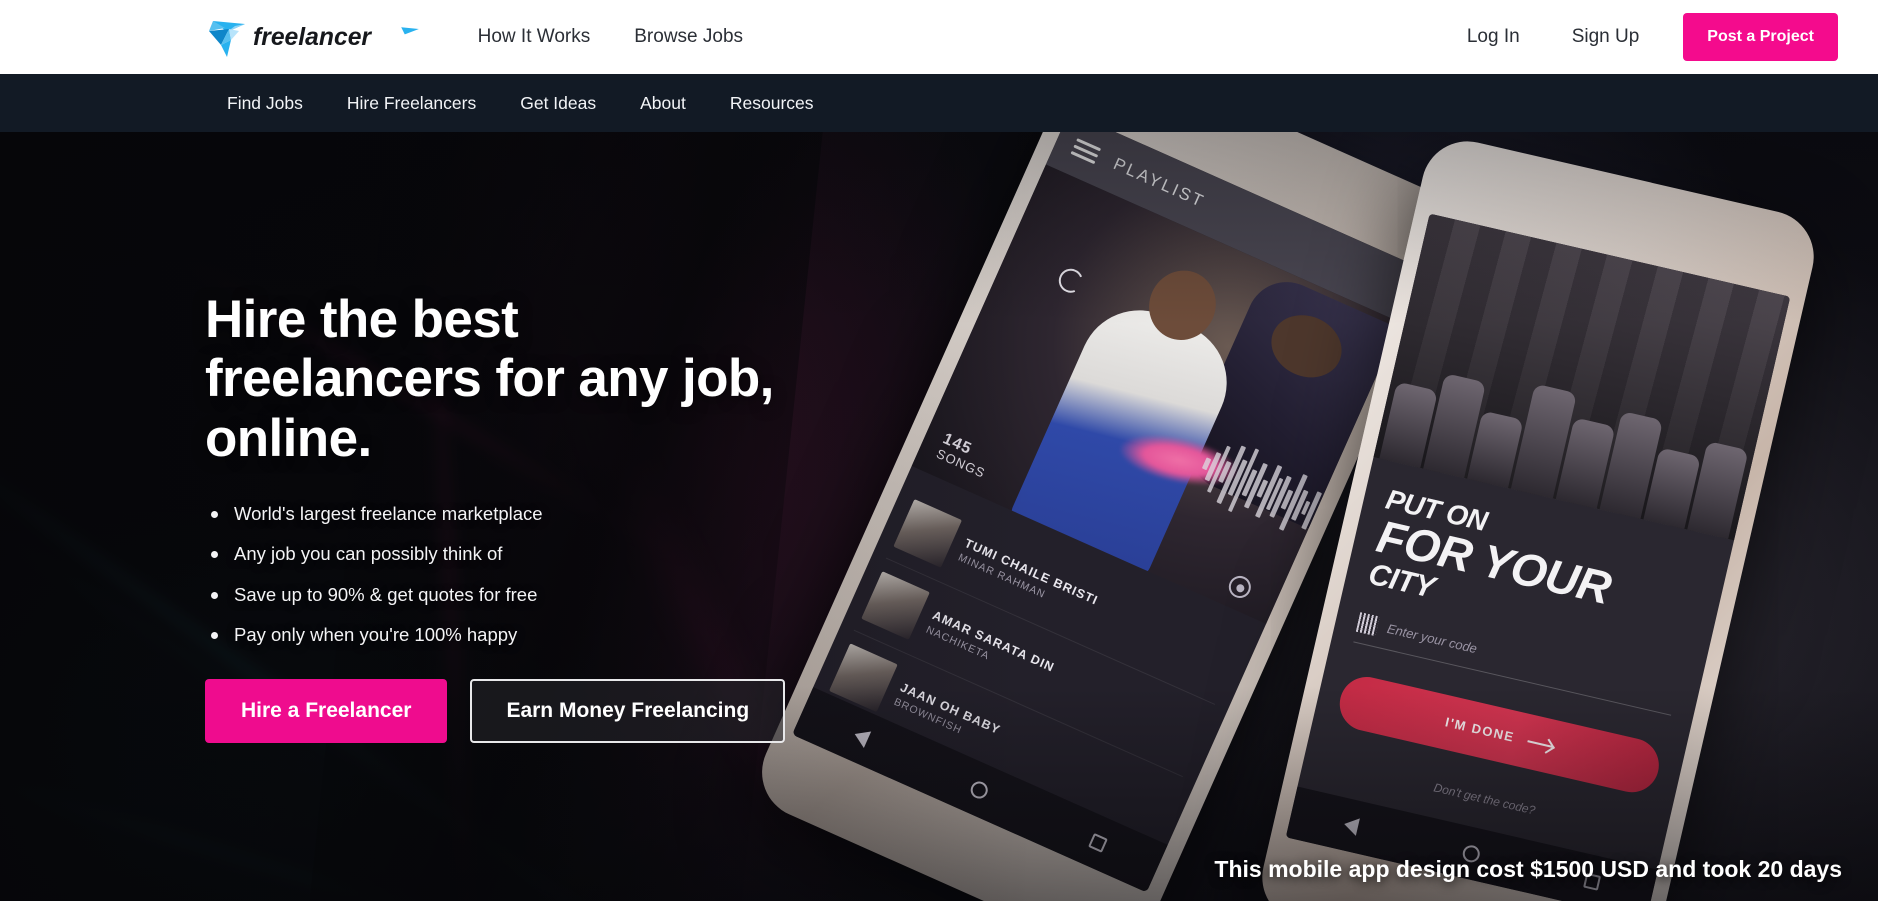 Image resolution: width=1878 pixels, height=901 pixels. Describe the element at coordinates (964, 456) in the screenshot. I see `songs-count: 145 SONGS` at that location.